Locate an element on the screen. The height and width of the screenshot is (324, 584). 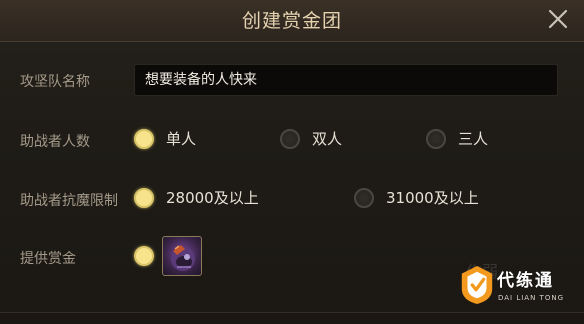
reward-option is located at coordinates (144, 256).